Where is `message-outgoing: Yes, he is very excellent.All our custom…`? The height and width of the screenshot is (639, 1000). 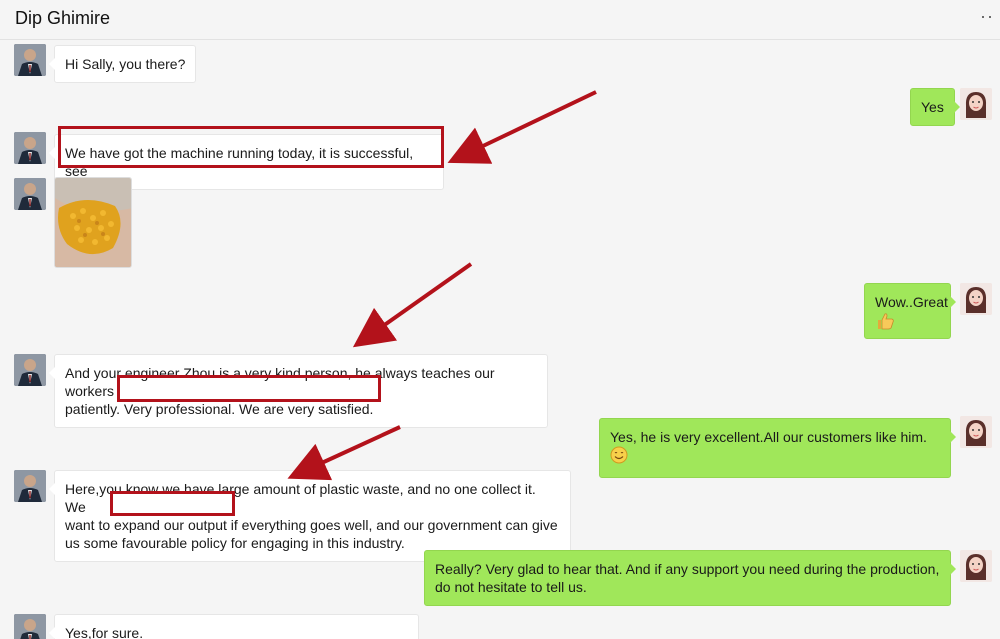
message-outgoing: Yes, he is very excellent.All our custom… is located at coordinates (777, 448).